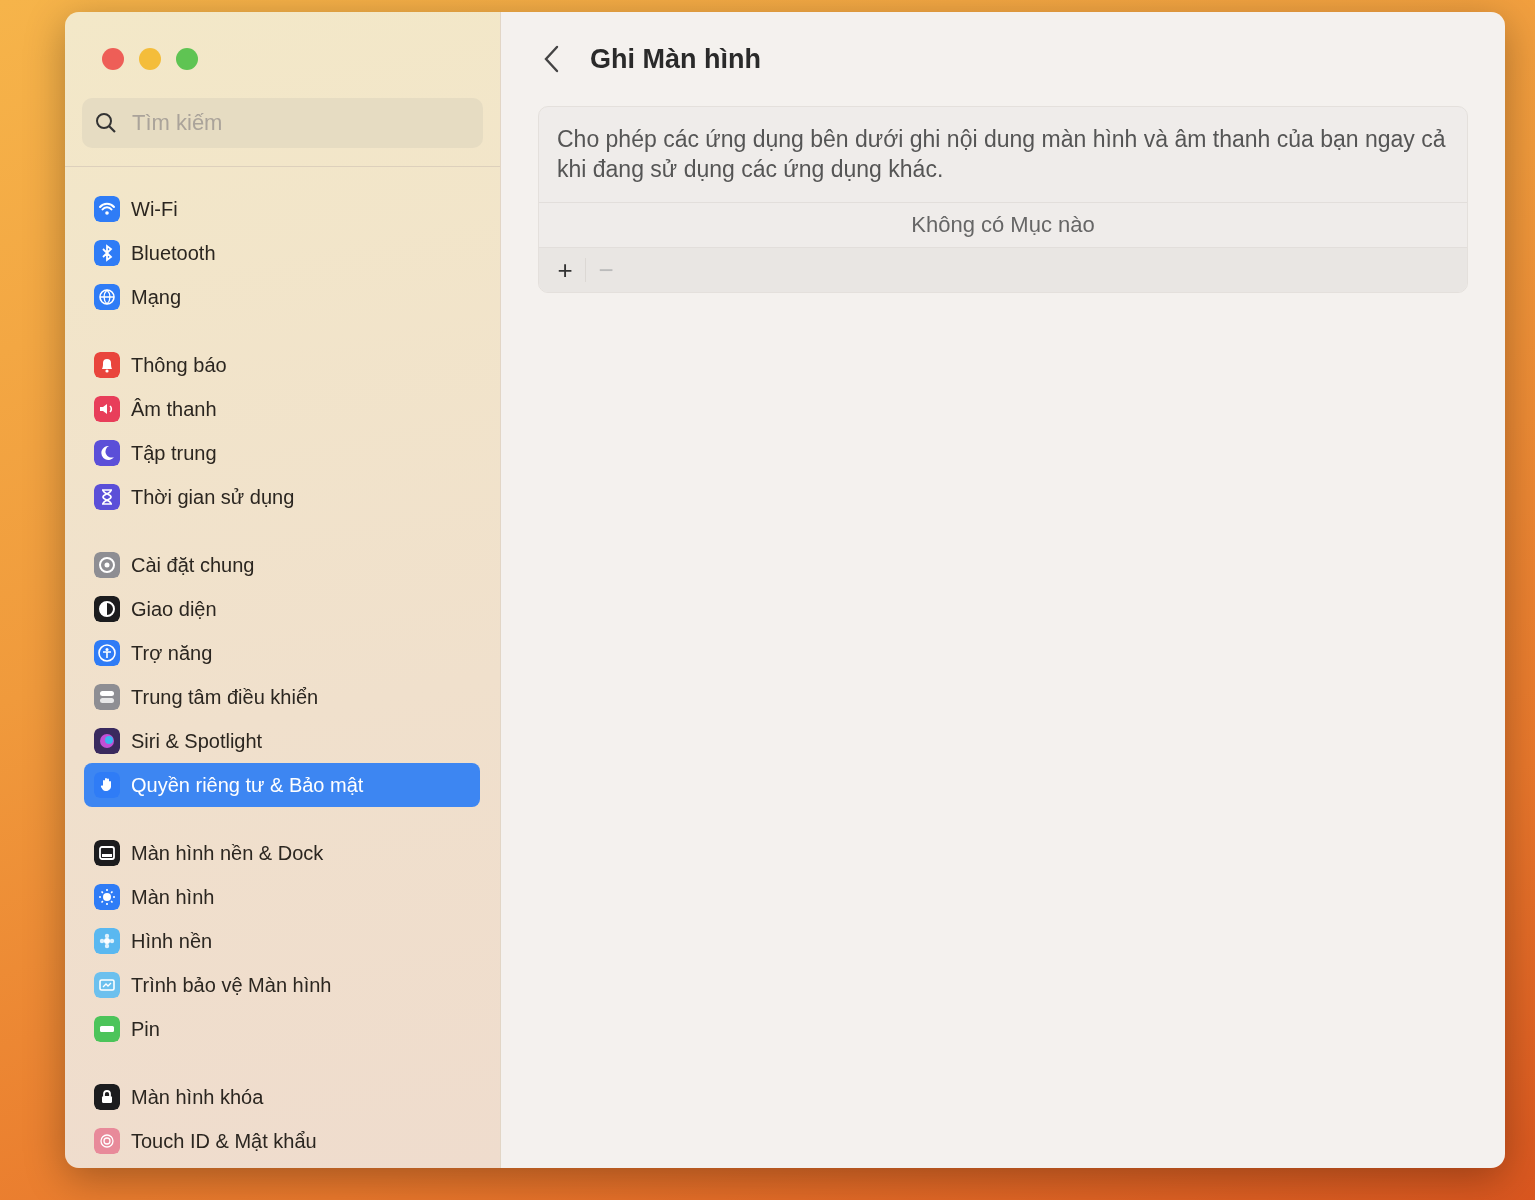  Describe the element at coordinates (282, 1097) in the screenshot. I see `sidebar-item: Màn hình khóa` at that location.